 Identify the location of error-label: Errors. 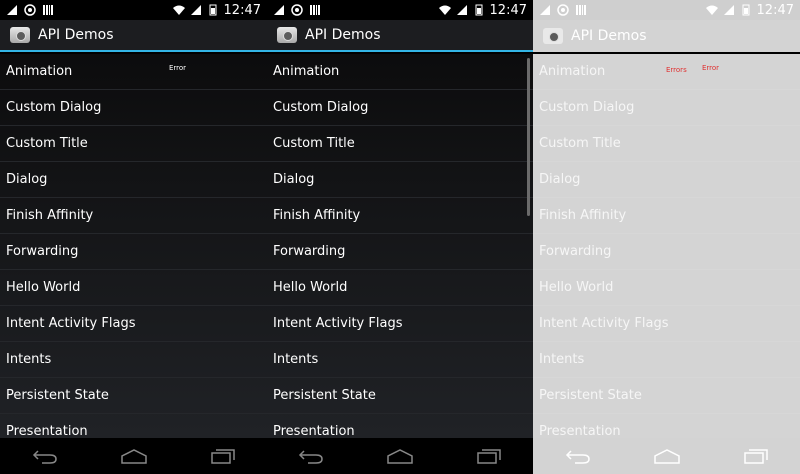
(676, 70).